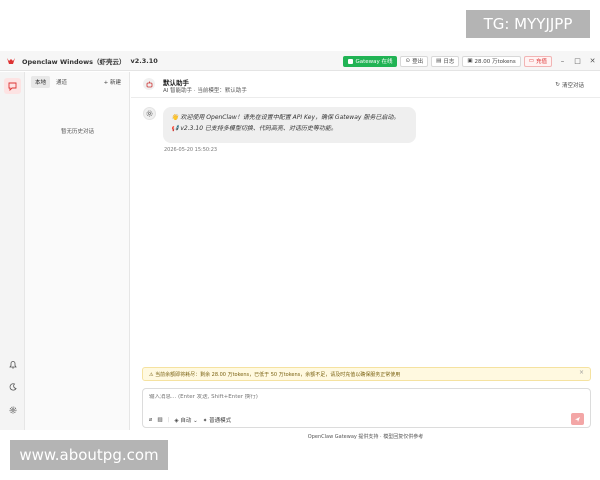 Image resolution: width=600 pixels, height=480 pixels. I want to click on composer-toolbar: ⌀ ▨ | ◈ 自动 ⌄ ✦ 普通模式, so click(190, 420).